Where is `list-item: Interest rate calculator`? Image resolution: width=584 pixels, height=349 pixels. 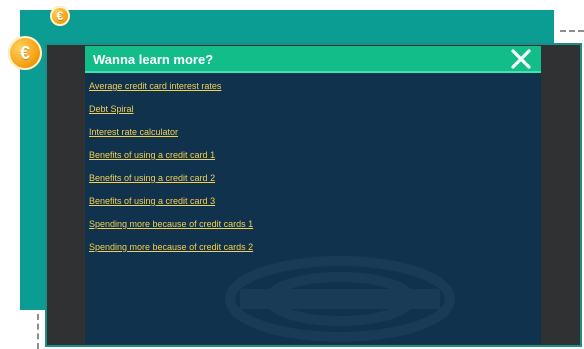 list-item: Interest rate calculator is located at coordinates (304, 135).